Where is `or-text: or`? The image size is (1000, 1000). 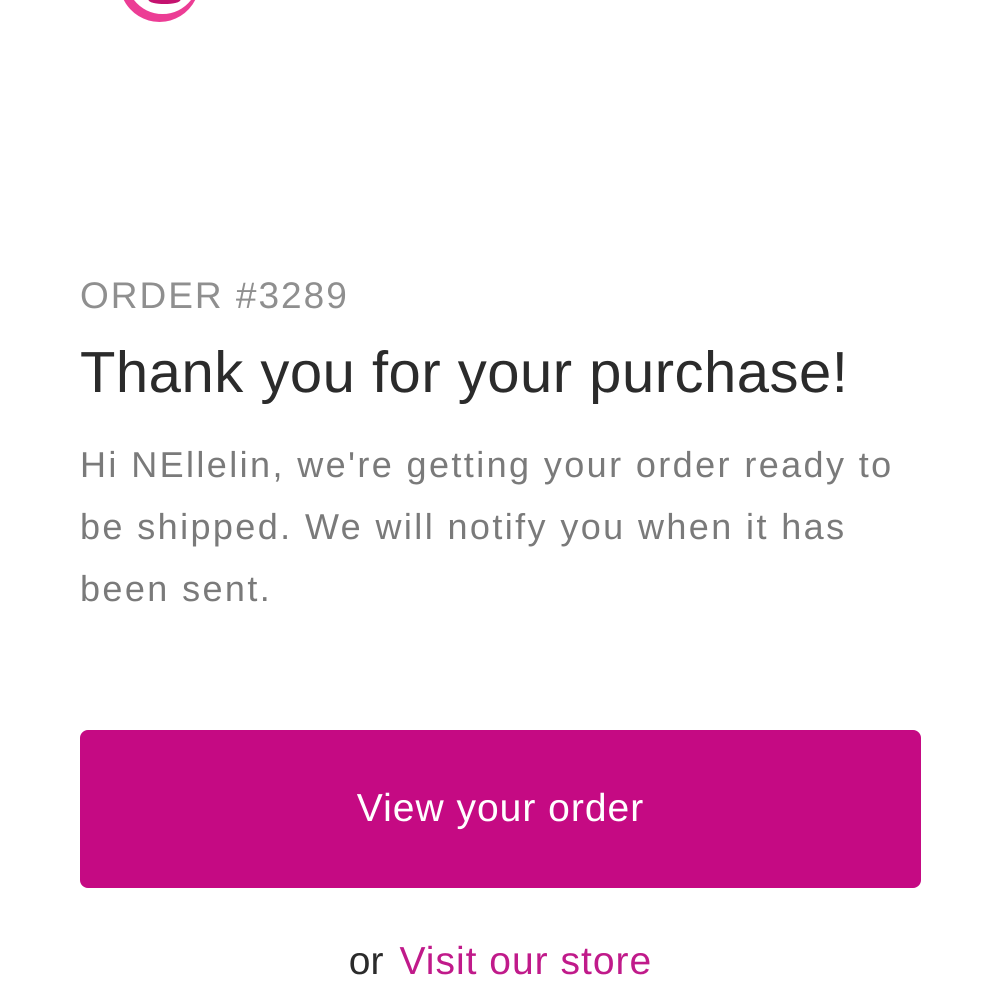 or-text: or is located at coordinates (366, 962).